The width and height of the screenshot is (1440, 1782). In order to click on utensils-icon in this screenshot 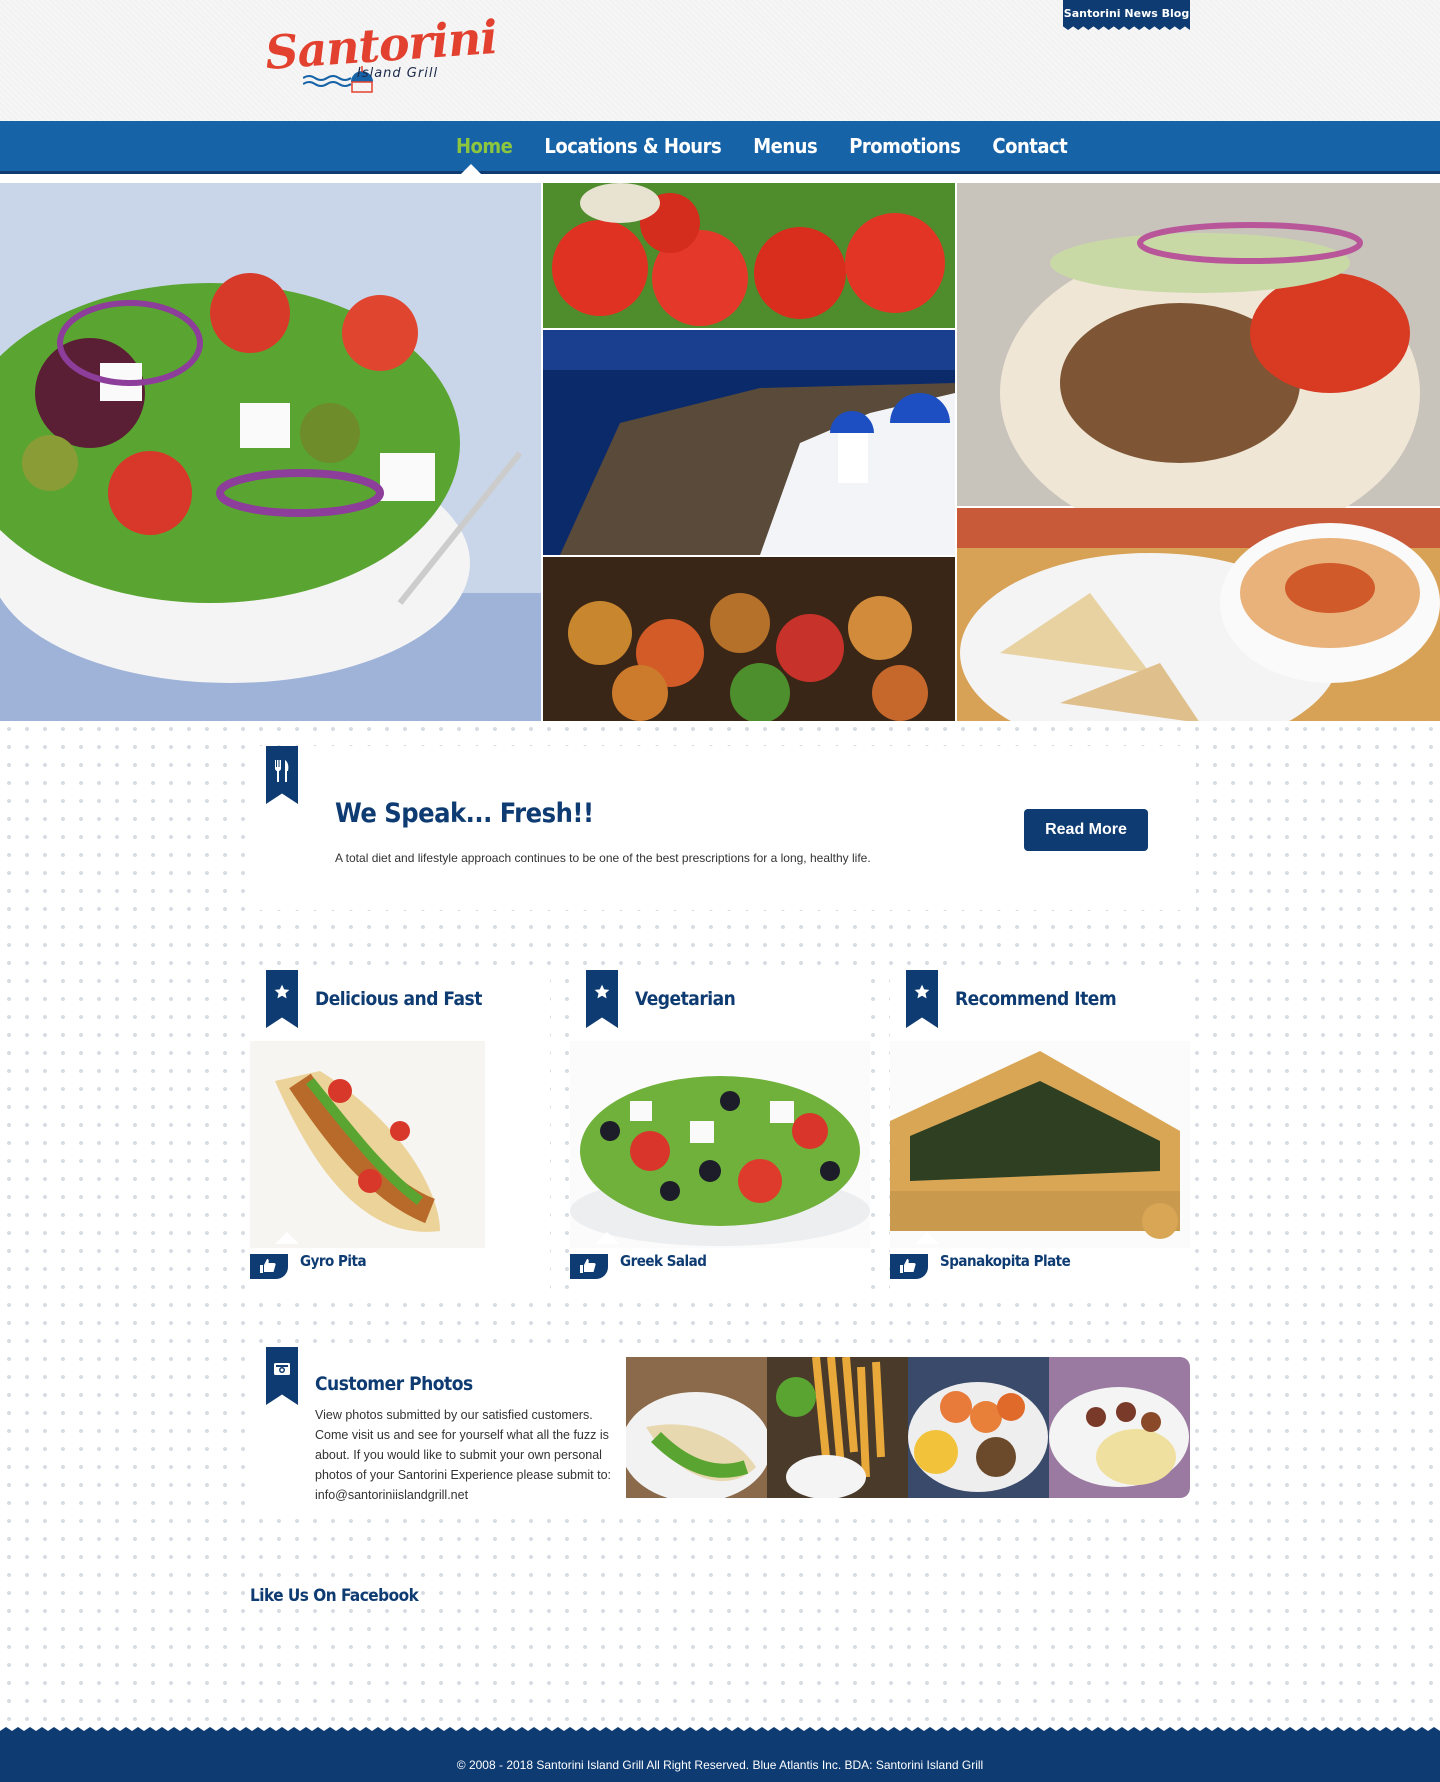, I will do `click(281, 771)`.